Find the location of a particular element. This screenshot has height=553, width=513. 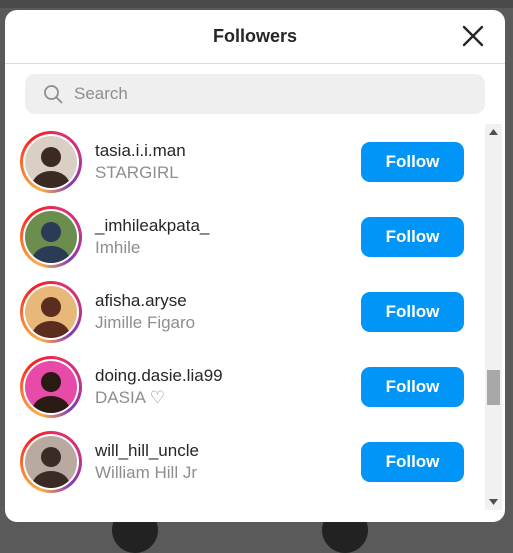

follower-text: tasia.i.i.man STARGIRL is located at coordinates (140, 162).